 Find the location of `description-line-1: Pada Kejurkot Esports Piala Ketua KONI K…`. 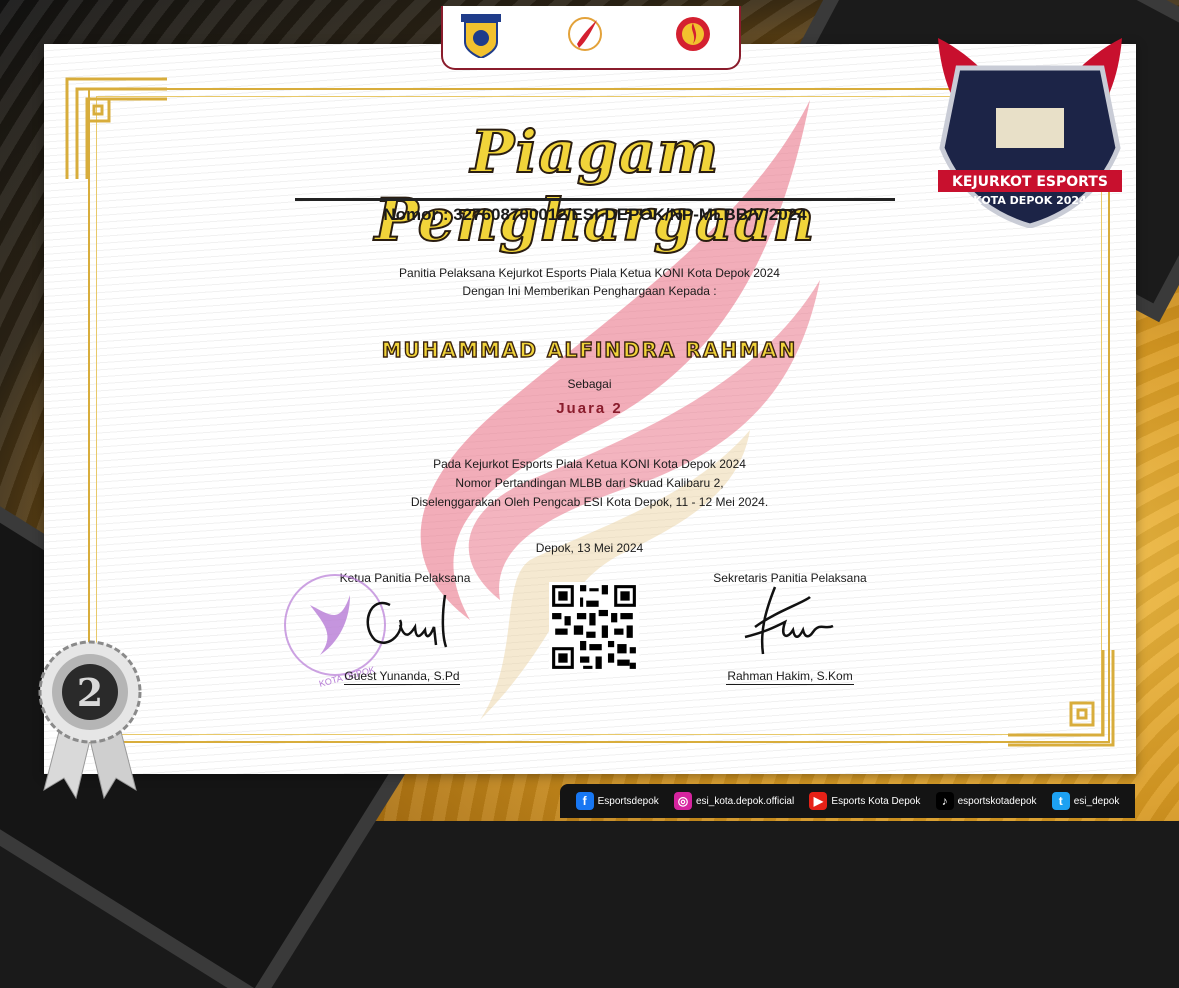

description-line-1: Pada Kejurkot Esports Piala Ketua KONI K… is located at coordinates (589, 464).